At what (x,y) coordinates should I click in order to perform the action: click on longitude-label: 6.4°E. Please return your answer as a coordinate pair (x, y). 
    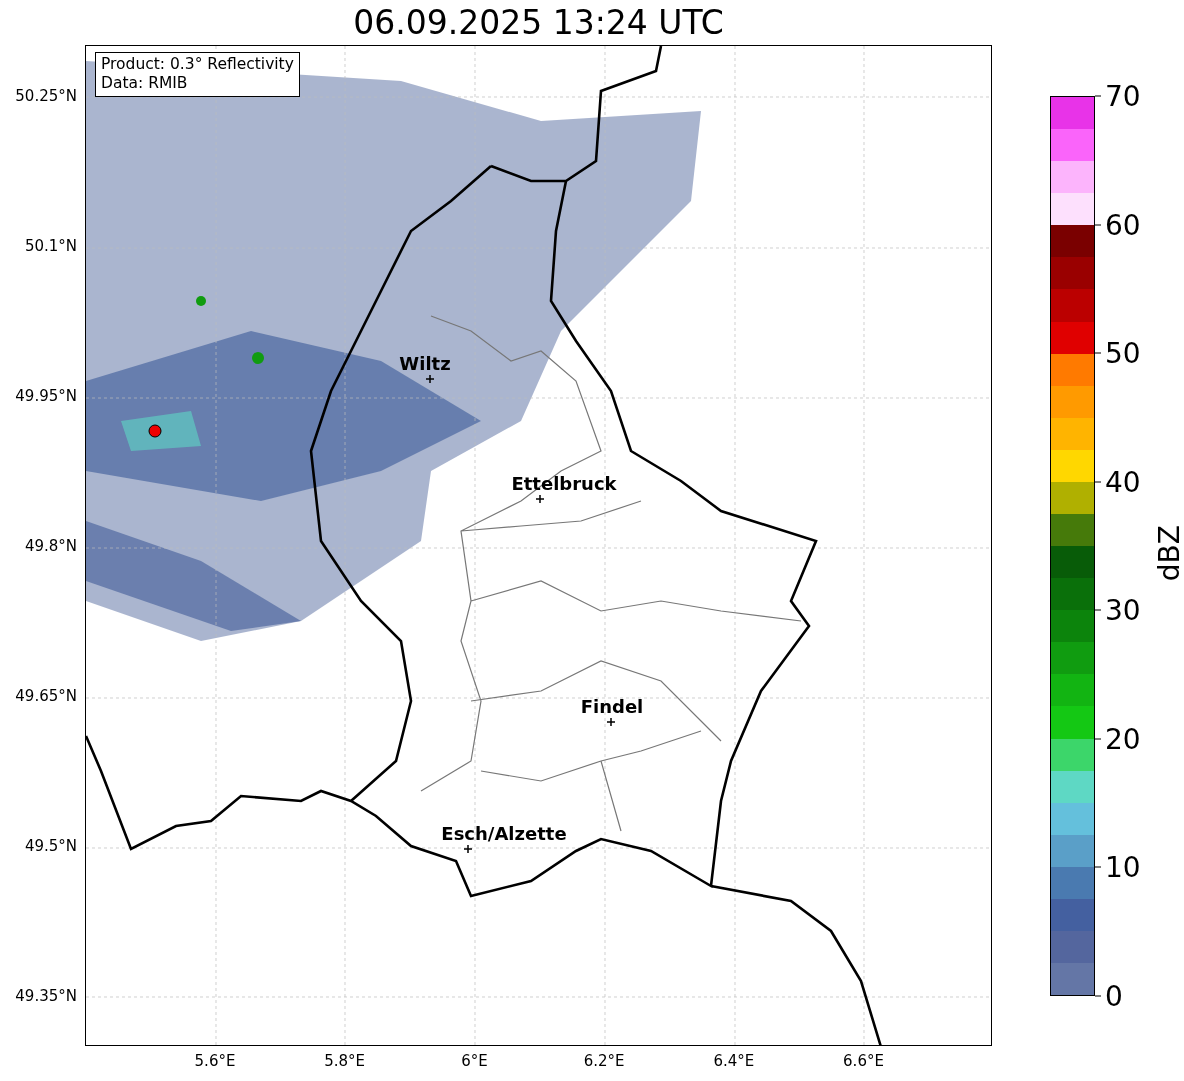
    Looking at the image, I should click on (734, 1061).